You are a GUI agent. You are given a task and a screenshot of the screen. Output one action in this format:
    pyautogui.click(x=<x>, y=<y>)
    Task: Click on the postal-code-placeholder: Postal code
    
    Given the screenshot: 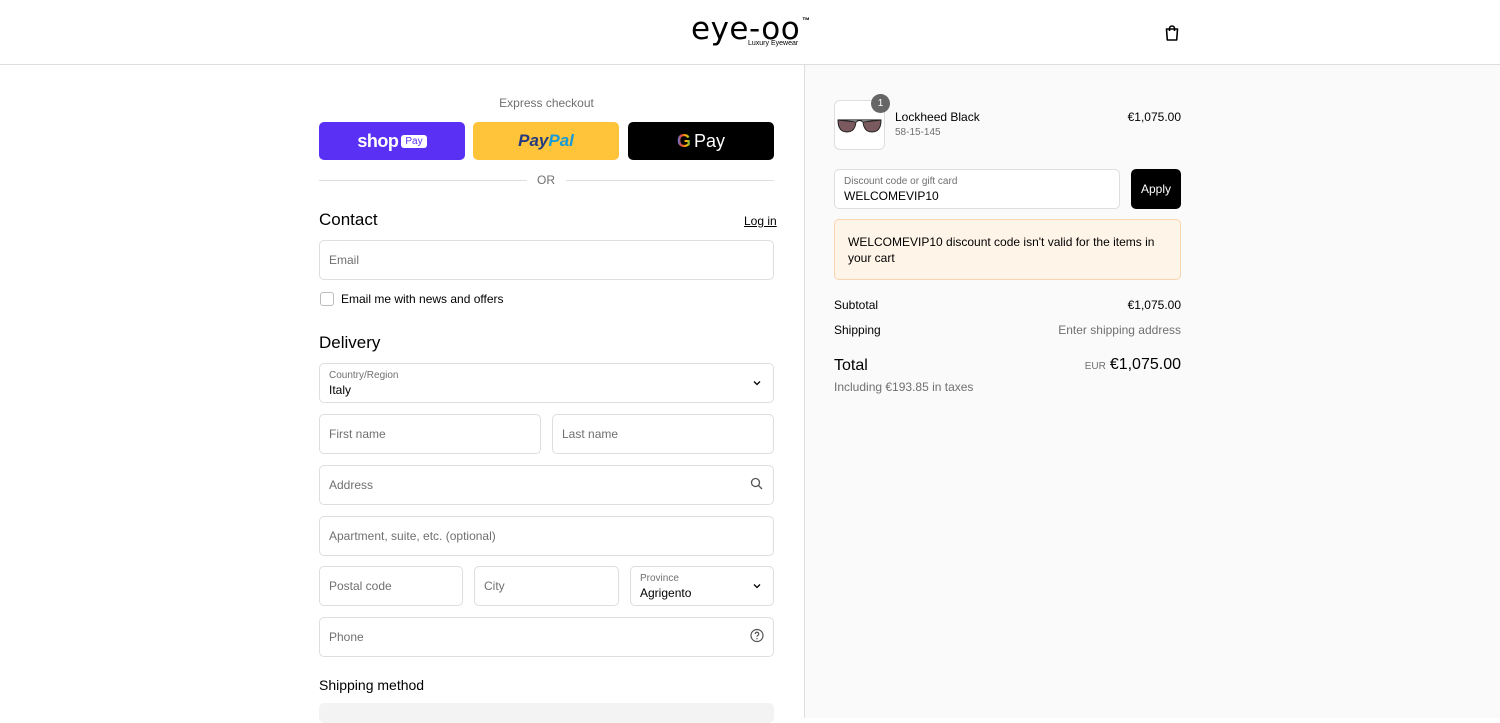 What is the action you would take?
    pyautogui.click(x=360, y=586)
    